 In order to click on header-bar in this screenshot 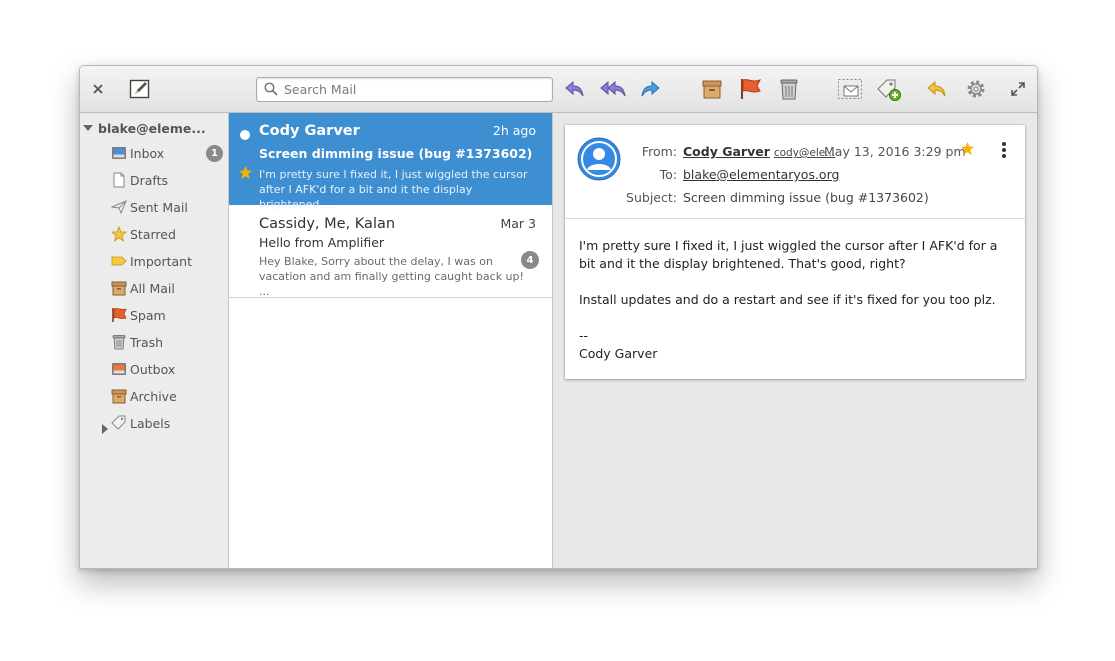, I will do `click(558, 89)`.